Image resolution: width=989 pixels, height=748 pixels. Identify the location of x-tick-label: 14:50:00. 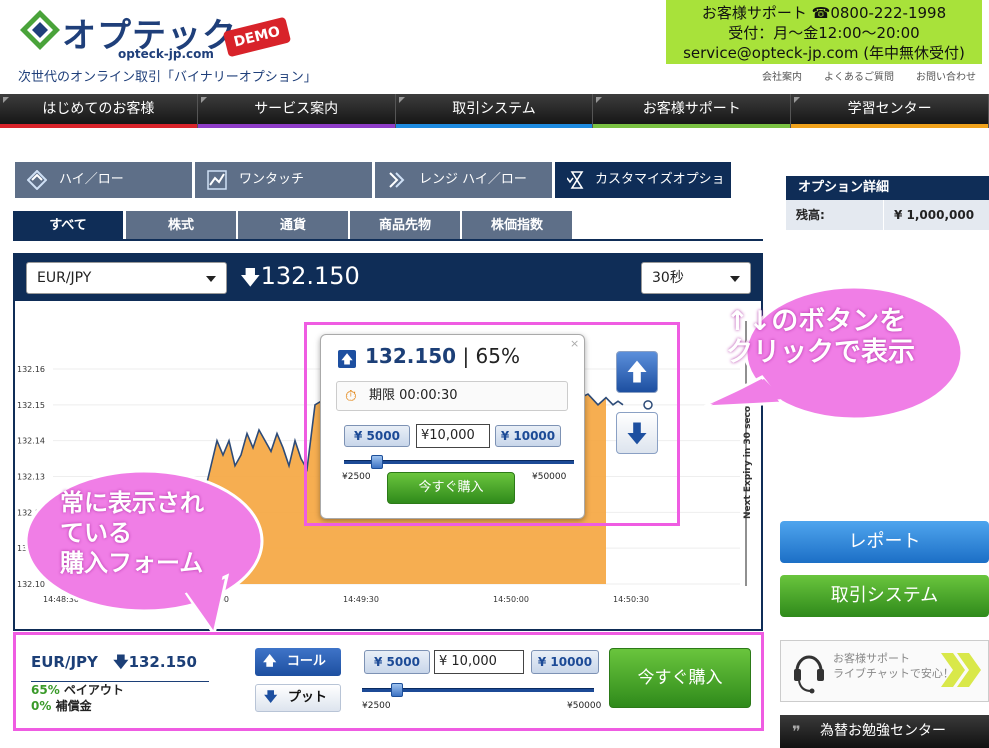
(511, 599).